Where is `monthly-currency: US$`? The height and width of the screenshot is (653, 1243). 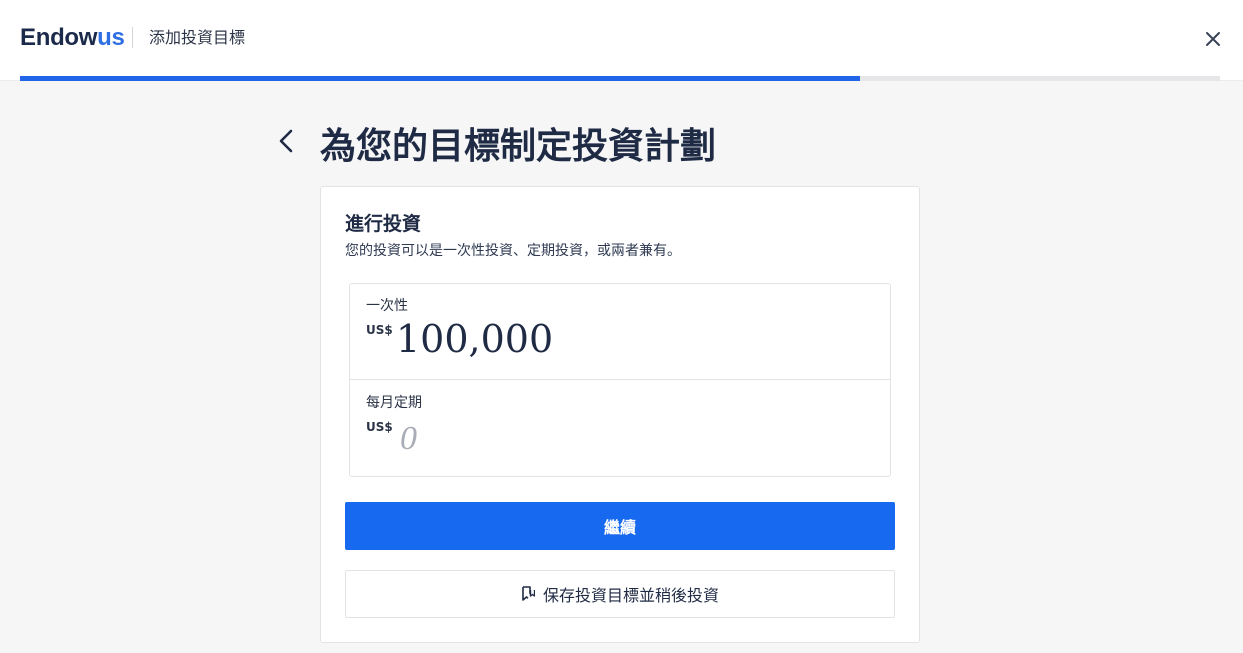 monthly-currency: US$ is located at coordinates (379, 427).